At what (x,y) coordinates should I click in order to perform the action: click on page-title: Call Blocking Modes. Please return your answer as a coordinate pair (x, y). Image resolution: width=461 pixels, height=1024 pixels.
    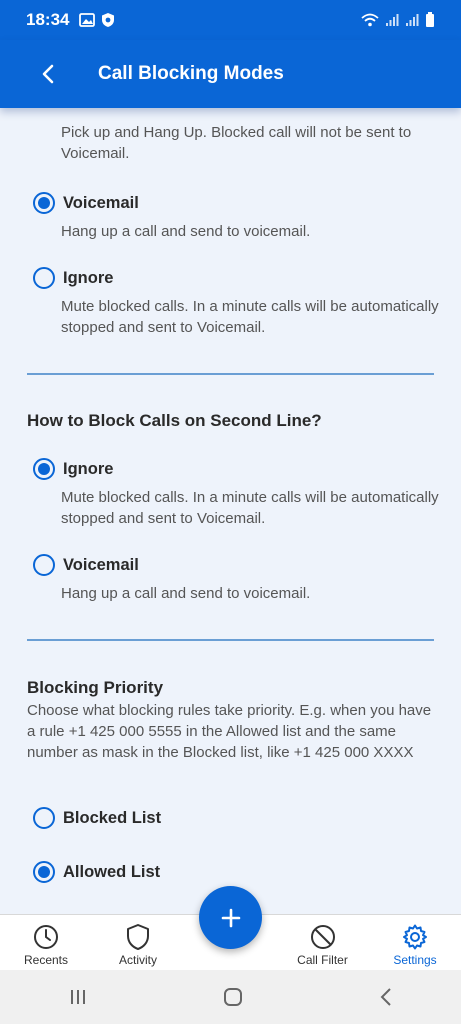
    Looking at the image, I should click on (191, 73).